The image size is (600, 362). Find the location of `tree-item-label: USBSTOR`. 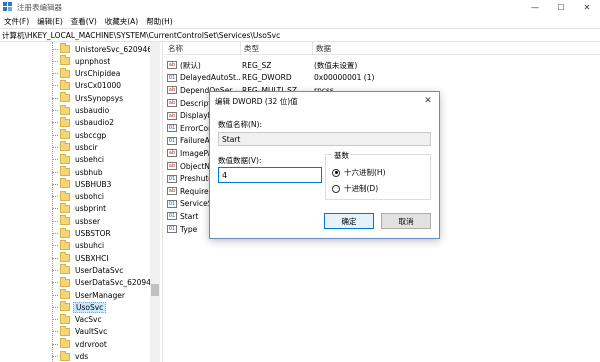

tree-item-label: USBSTOR is located at coordinates (93, 233).